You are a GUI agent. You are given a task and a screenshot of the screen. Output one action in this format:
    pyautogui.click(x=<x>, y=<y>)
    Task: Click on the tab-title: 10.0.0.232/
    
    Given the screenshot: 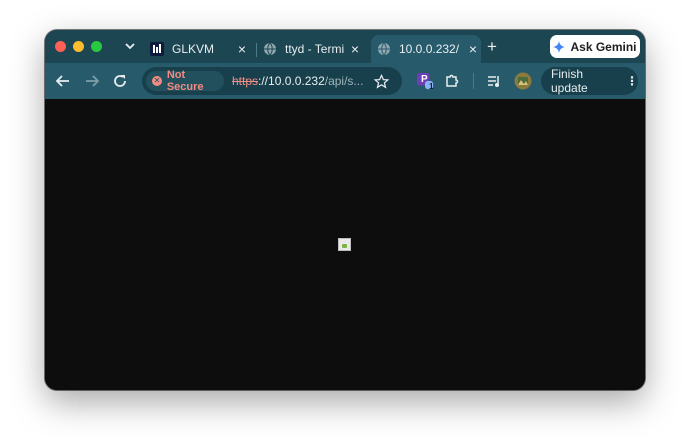 What is the action you would take?
    pyautogui.click(x=429, y=49)
    